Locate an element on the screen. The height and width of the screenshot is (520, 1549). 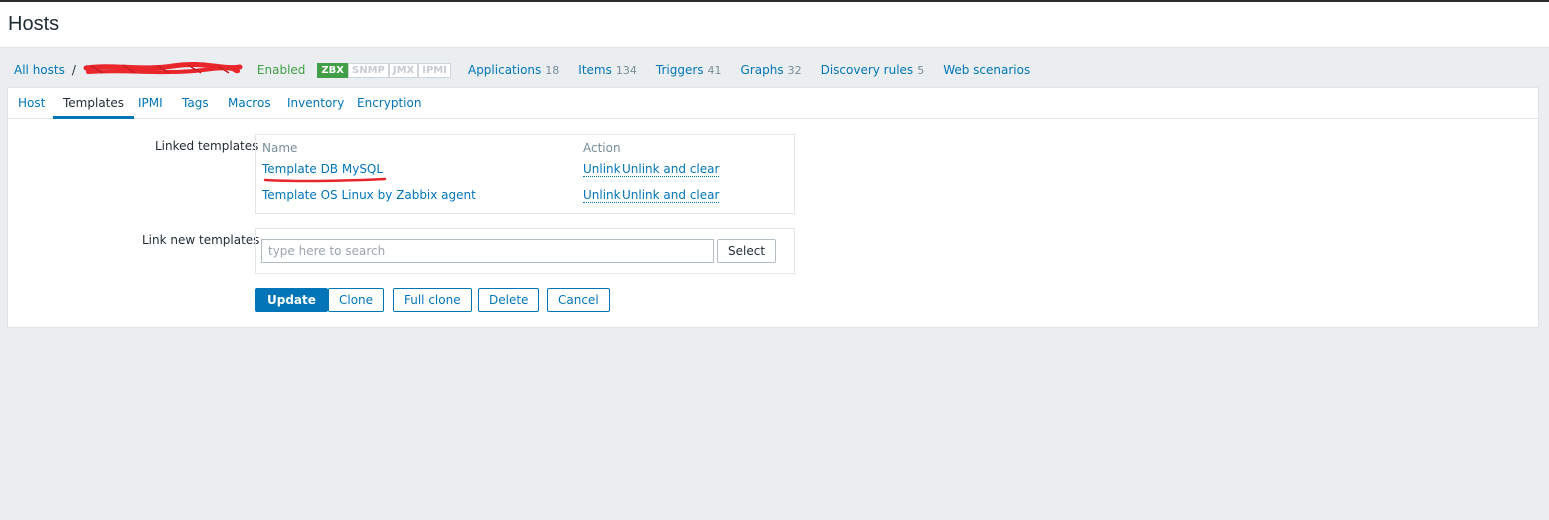
template-link-os-linux: Template OS Linux by Zabbix agent is located at coordinates (369, 195).